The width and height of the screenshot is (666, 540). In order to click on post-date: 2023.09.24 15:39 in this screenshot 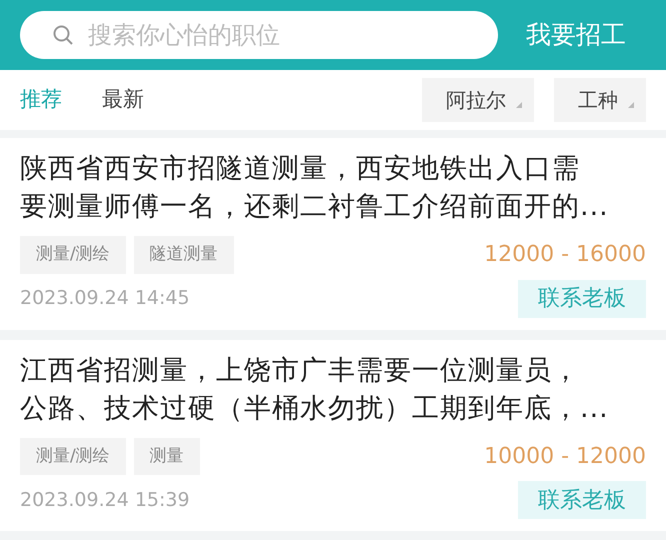, I will do `click(105, 500)`.